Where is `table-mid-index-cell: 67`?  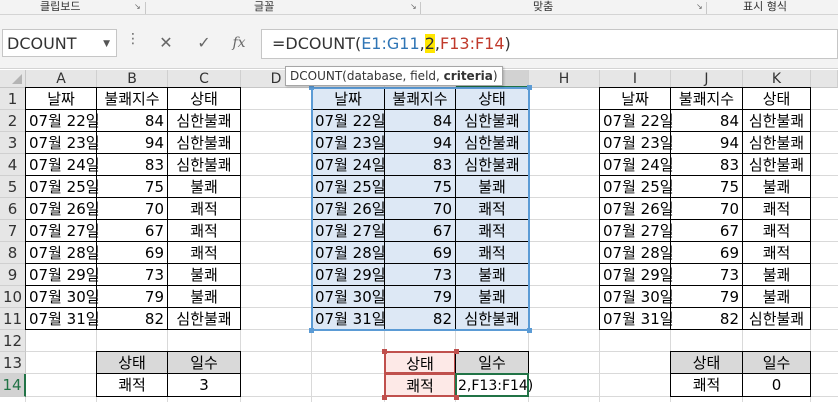
table-mid-index-cell: 67 is located at coordinates (420, 230).